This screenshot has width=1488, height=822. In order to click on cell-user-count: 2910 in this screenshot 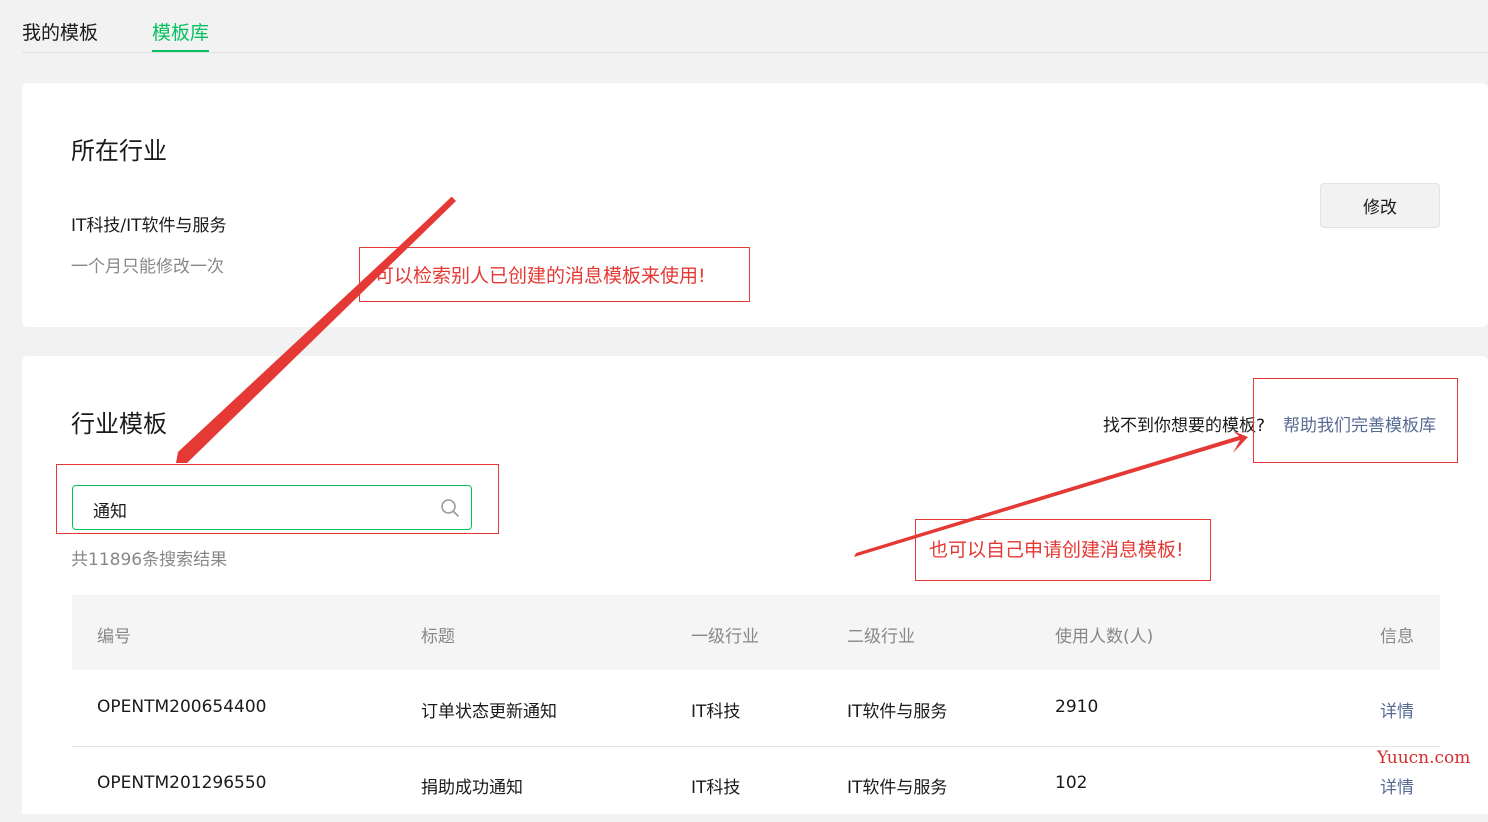, I will do `click(1077, 707)`.